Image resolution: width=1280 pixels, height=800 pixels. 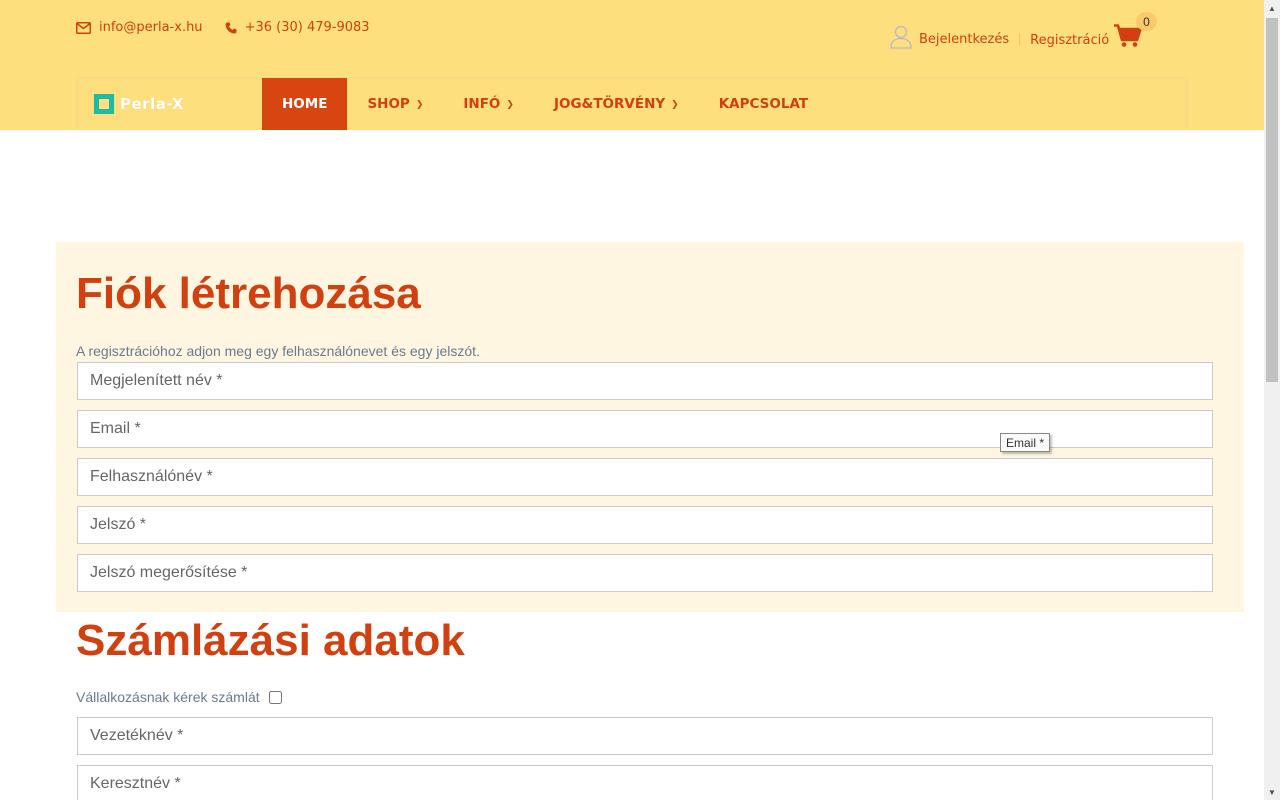 What do you see at coordinates (645, 782) in the screenshot?
I see `firstname-input` at bounding box center [645, 782].